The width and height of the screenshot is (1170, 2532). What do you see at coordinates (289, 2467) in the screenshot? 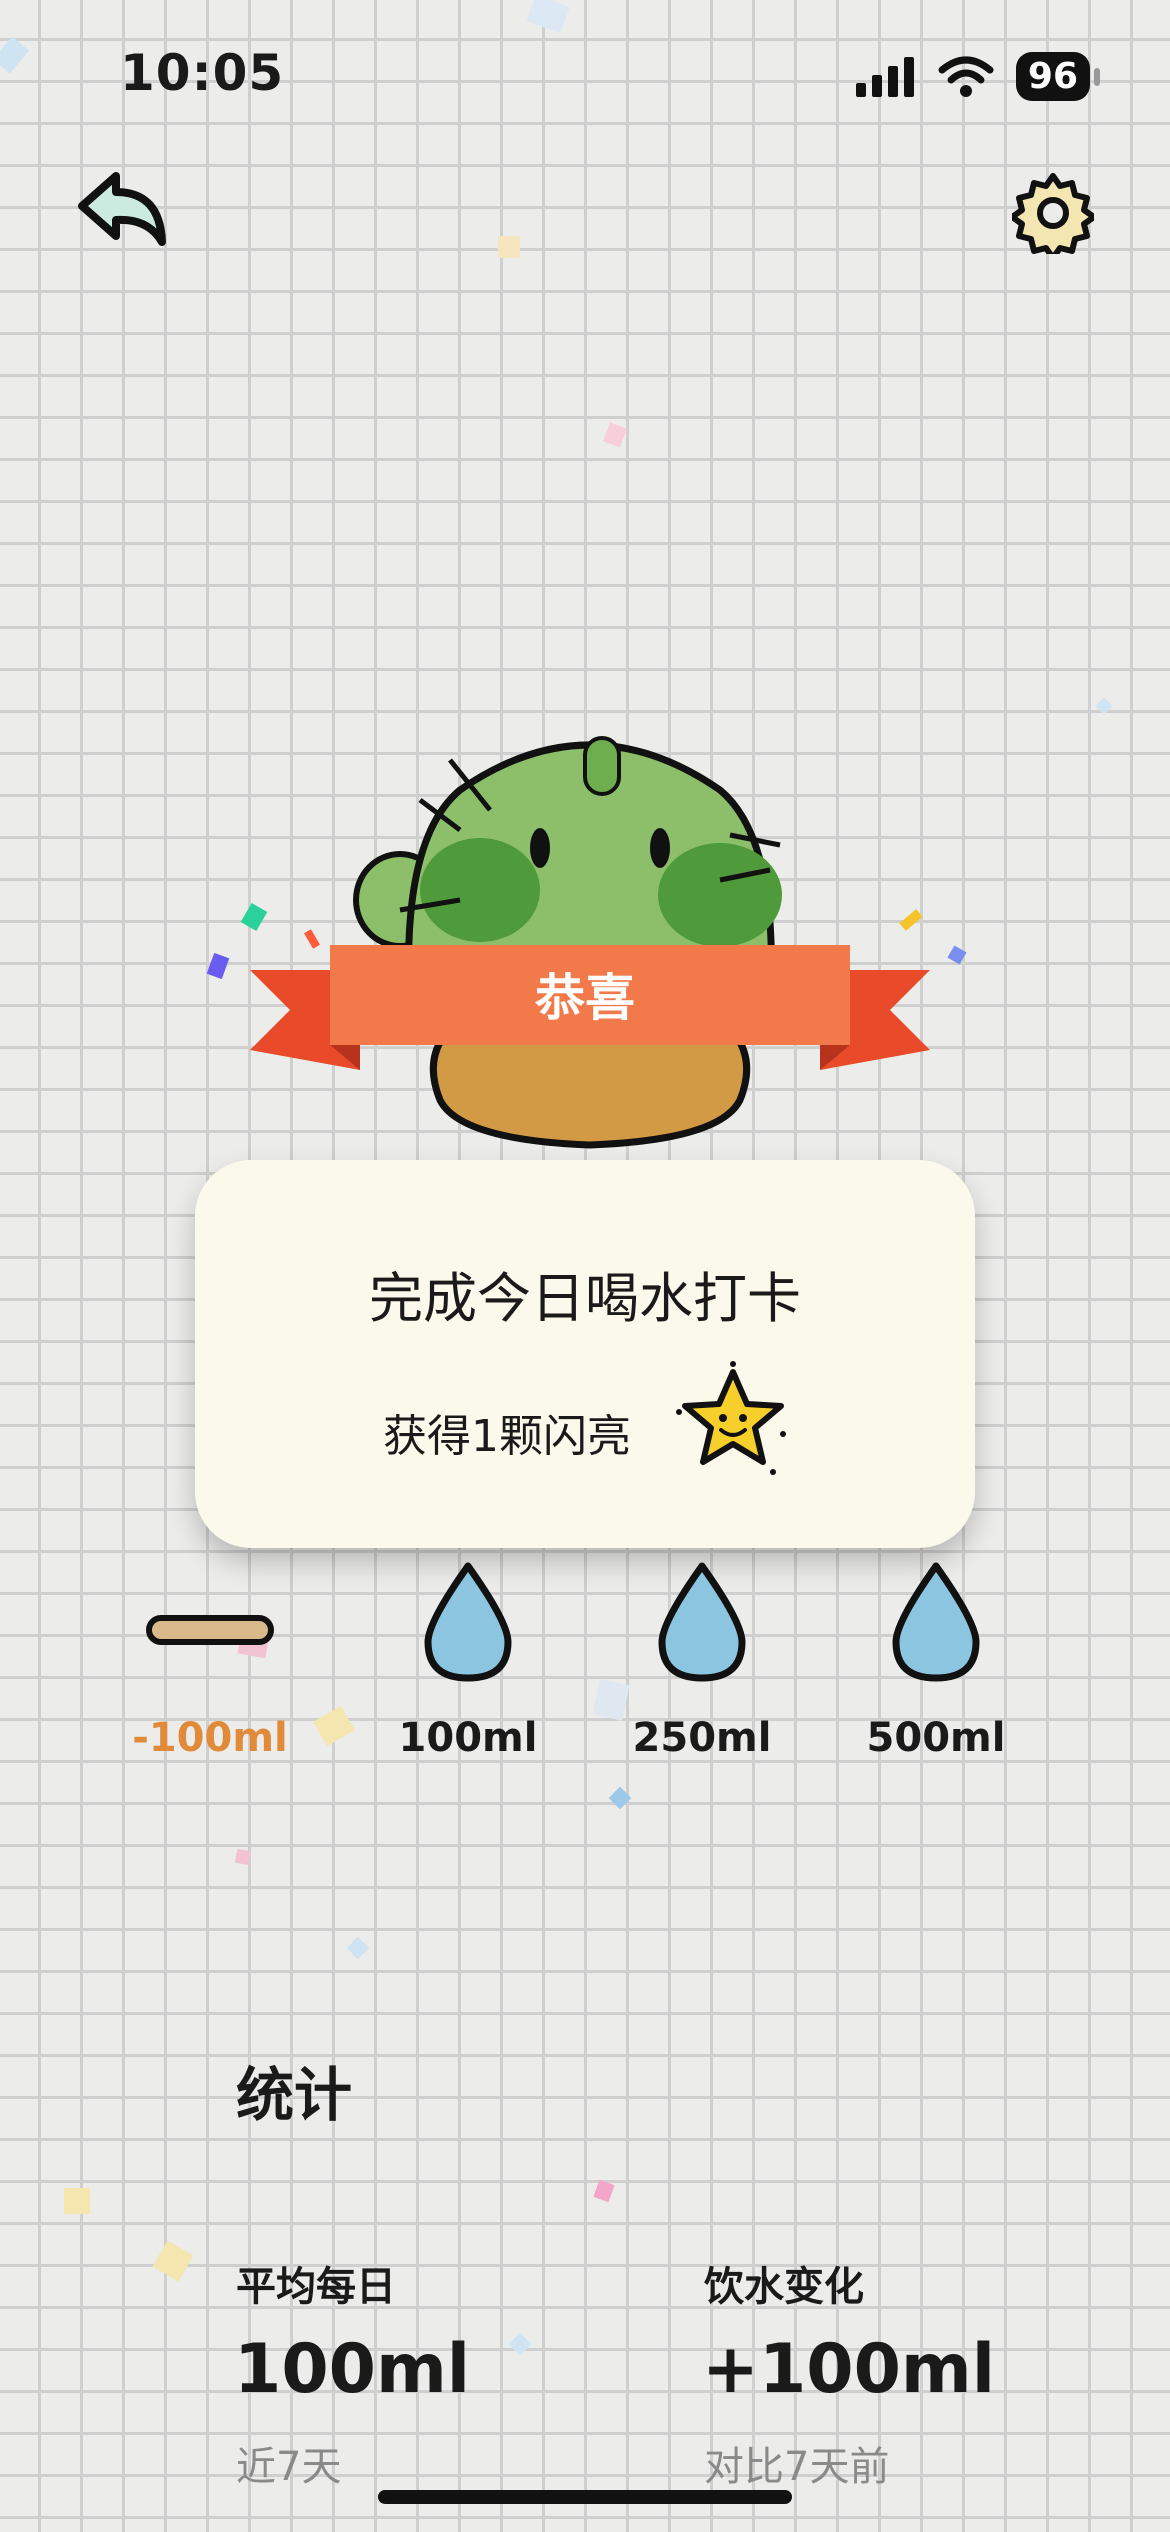
I see `stat-average-sub: 近7天` at bounding box center [289, 2467].